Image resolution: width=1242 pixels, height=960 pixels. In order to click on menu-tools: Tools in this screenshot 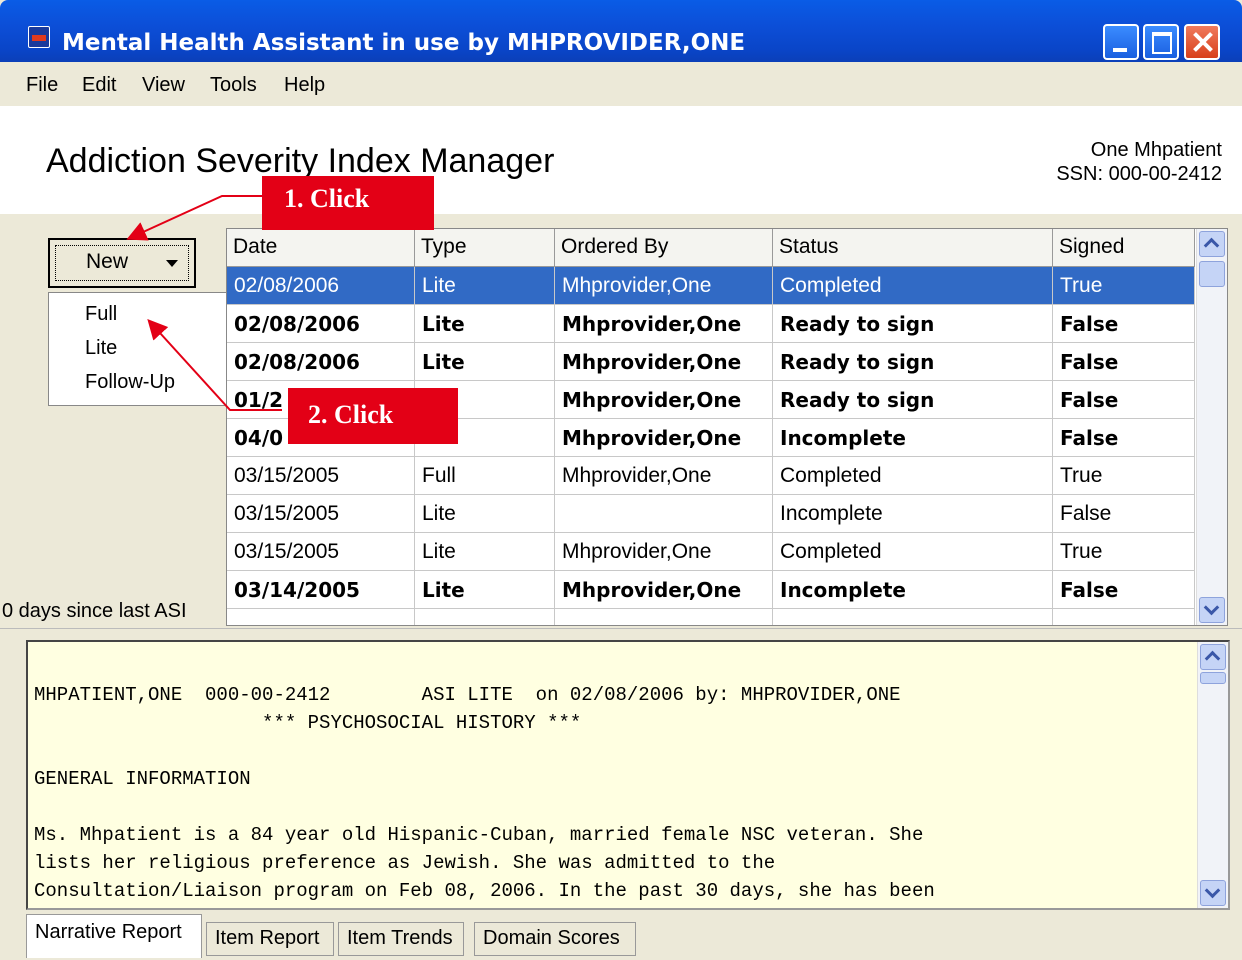, I will do `click(233, 85)`.